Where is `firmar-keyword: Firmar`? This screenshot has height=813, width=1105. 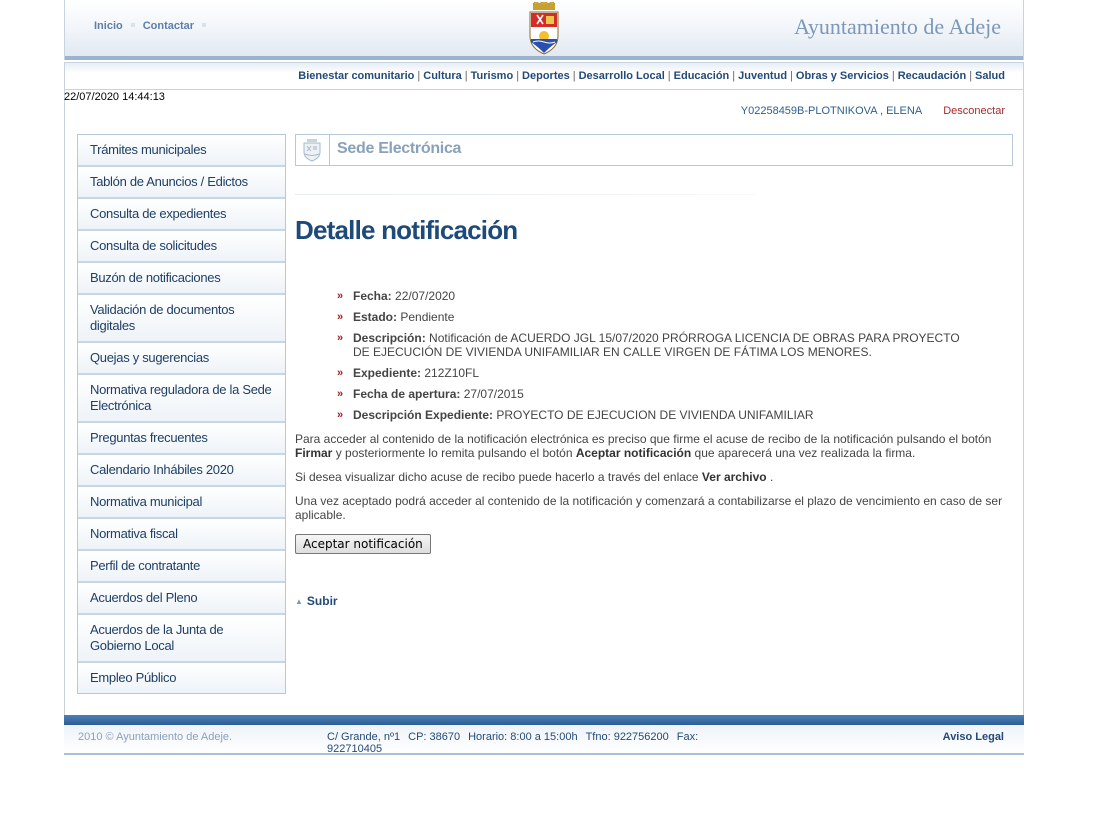 firmar-keyword: Firmar is located at coordinates (314, 453).